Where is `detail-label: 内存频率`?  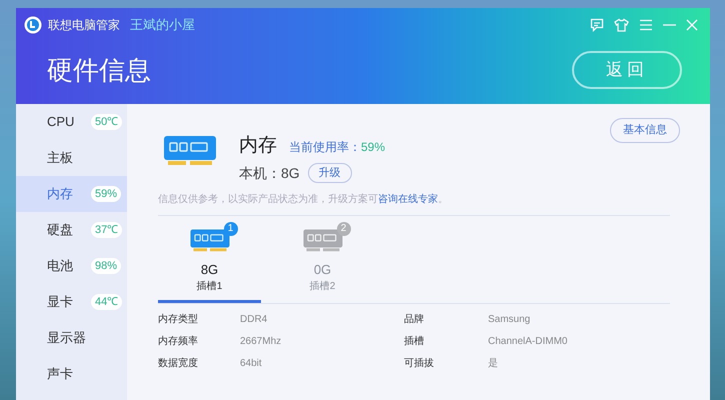 detail-label: 内存频率 is located at coordinates (178, 341).